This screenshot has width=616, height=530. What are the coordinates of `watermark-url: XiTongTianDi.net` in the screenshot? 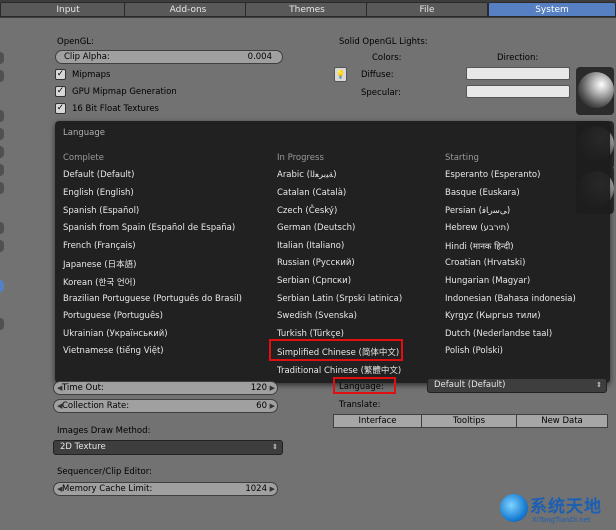 It's located at (561, 520).